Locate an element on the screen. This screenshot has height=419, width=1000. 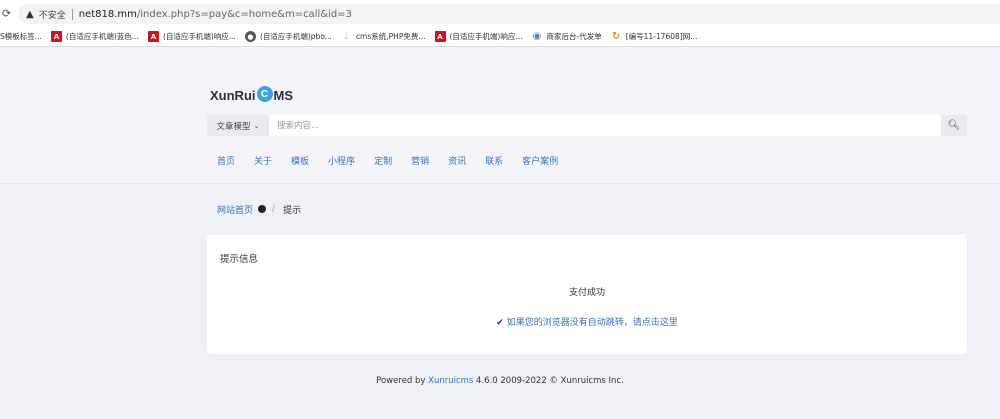
main-nav: 首页 关于 模板 小程序 定制 营销 资讯 联系 客户案例 is located at coordinates (397, 160).